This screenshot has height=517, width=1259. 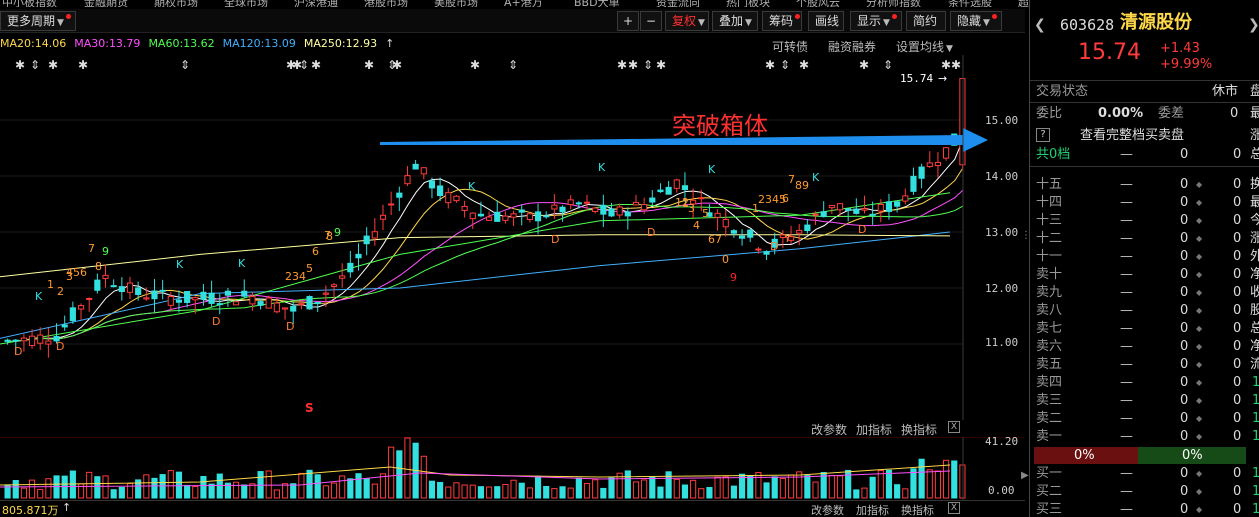 I want to click on set-ma-link: 设置均线 ▼, so click(x=924, y=46).